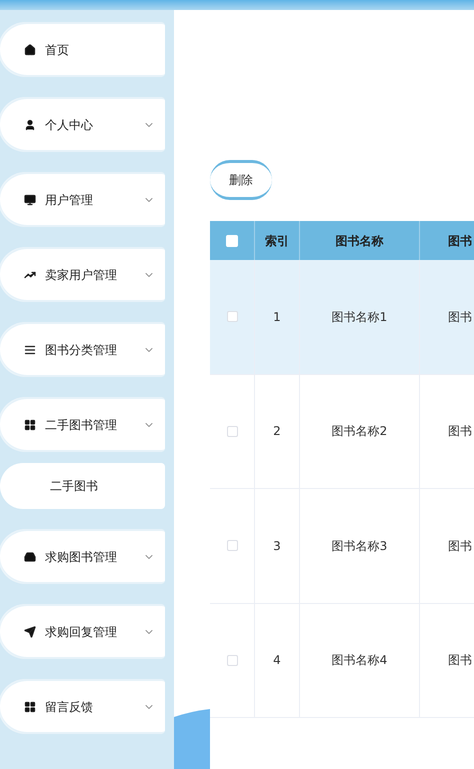 The width and height of the screenshot is (474, 769). I want to click on list-icon, so click(30, 350).